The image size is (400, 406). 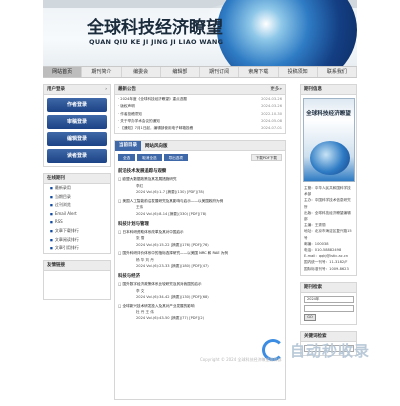 I want to click on journal-link-label: Email Alert, so click(x=65, y=213).